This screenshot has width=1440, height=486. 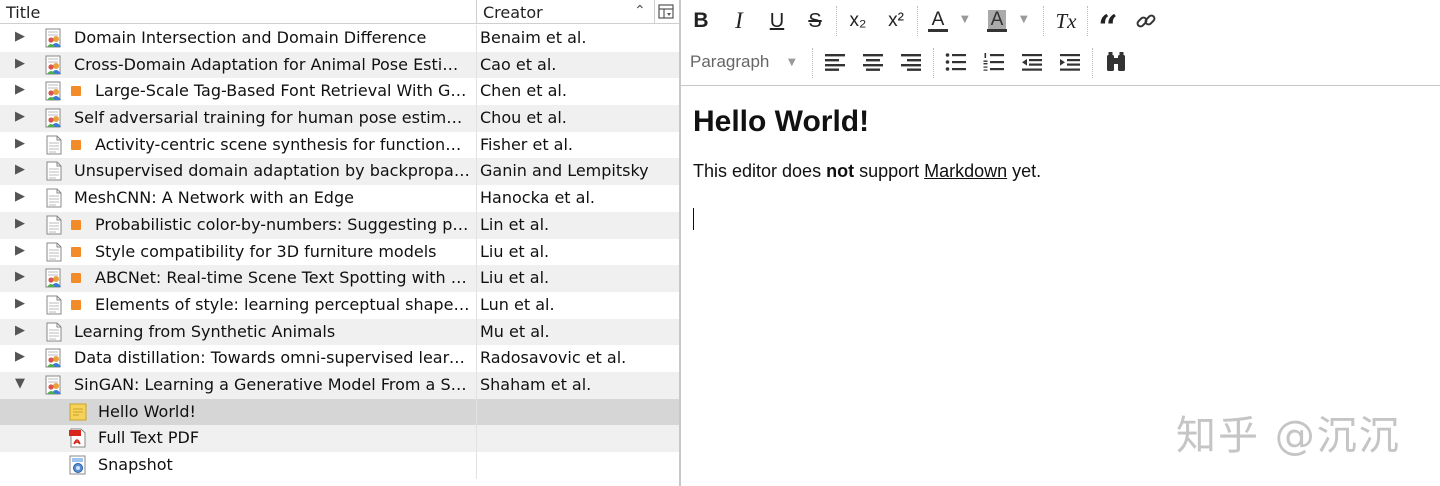 I want to click on highlight-color-button: A, so click(x=997, y=21).